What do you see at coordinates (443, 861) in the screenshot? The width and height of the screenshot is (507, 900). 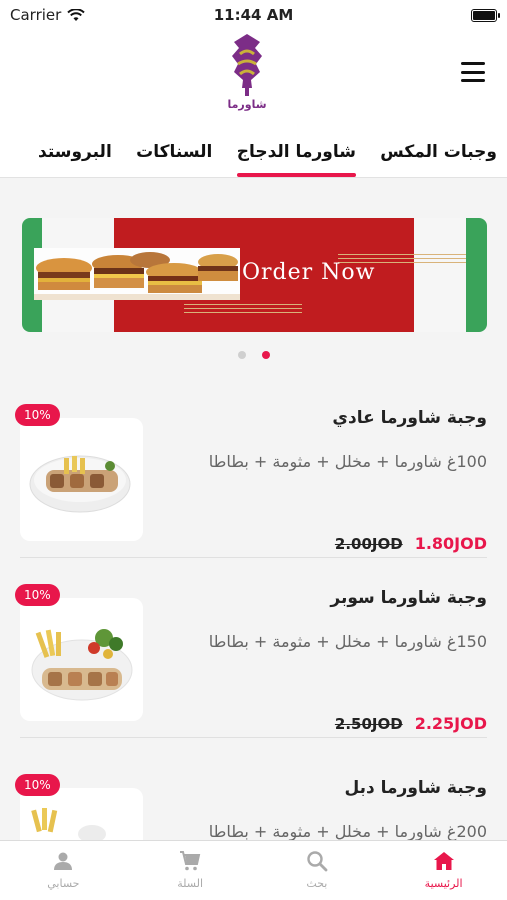 I see `home-icon` at bounding box center [443, 861].